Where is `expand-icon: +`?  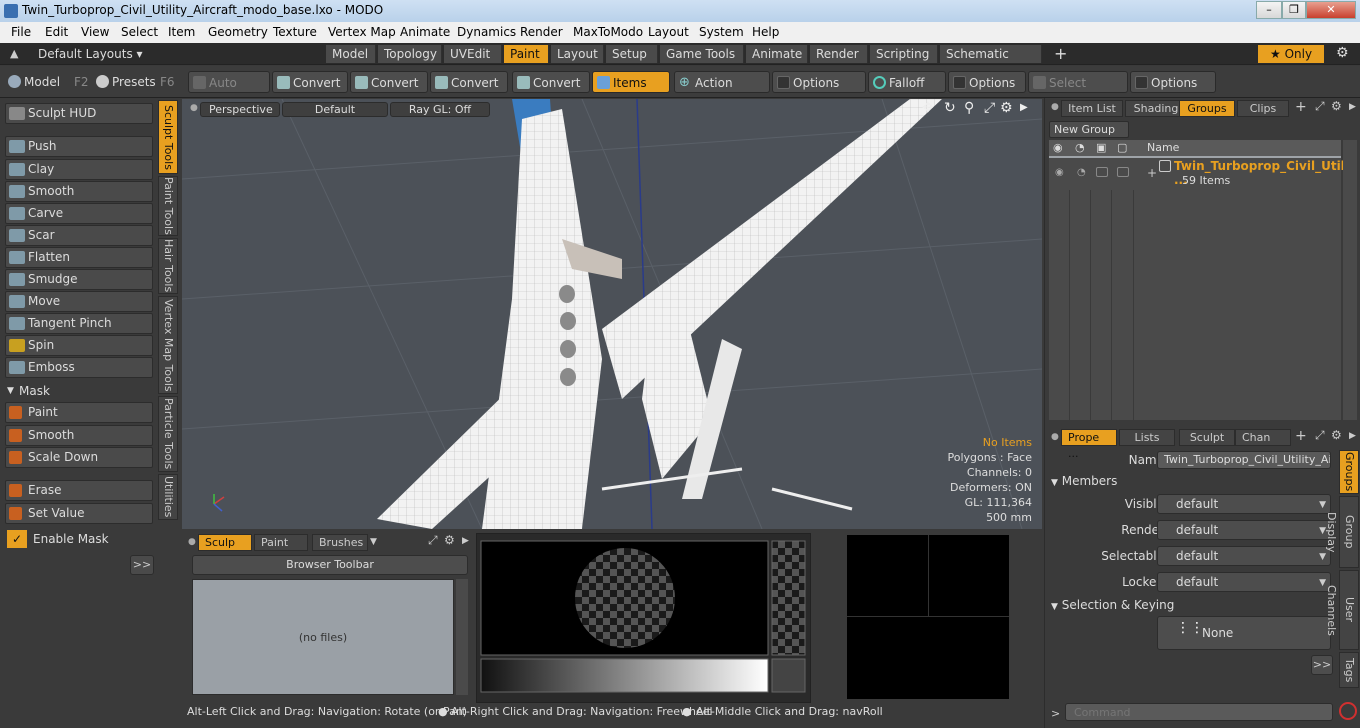 expand-icon: + is located at coordinates (1152, 173).